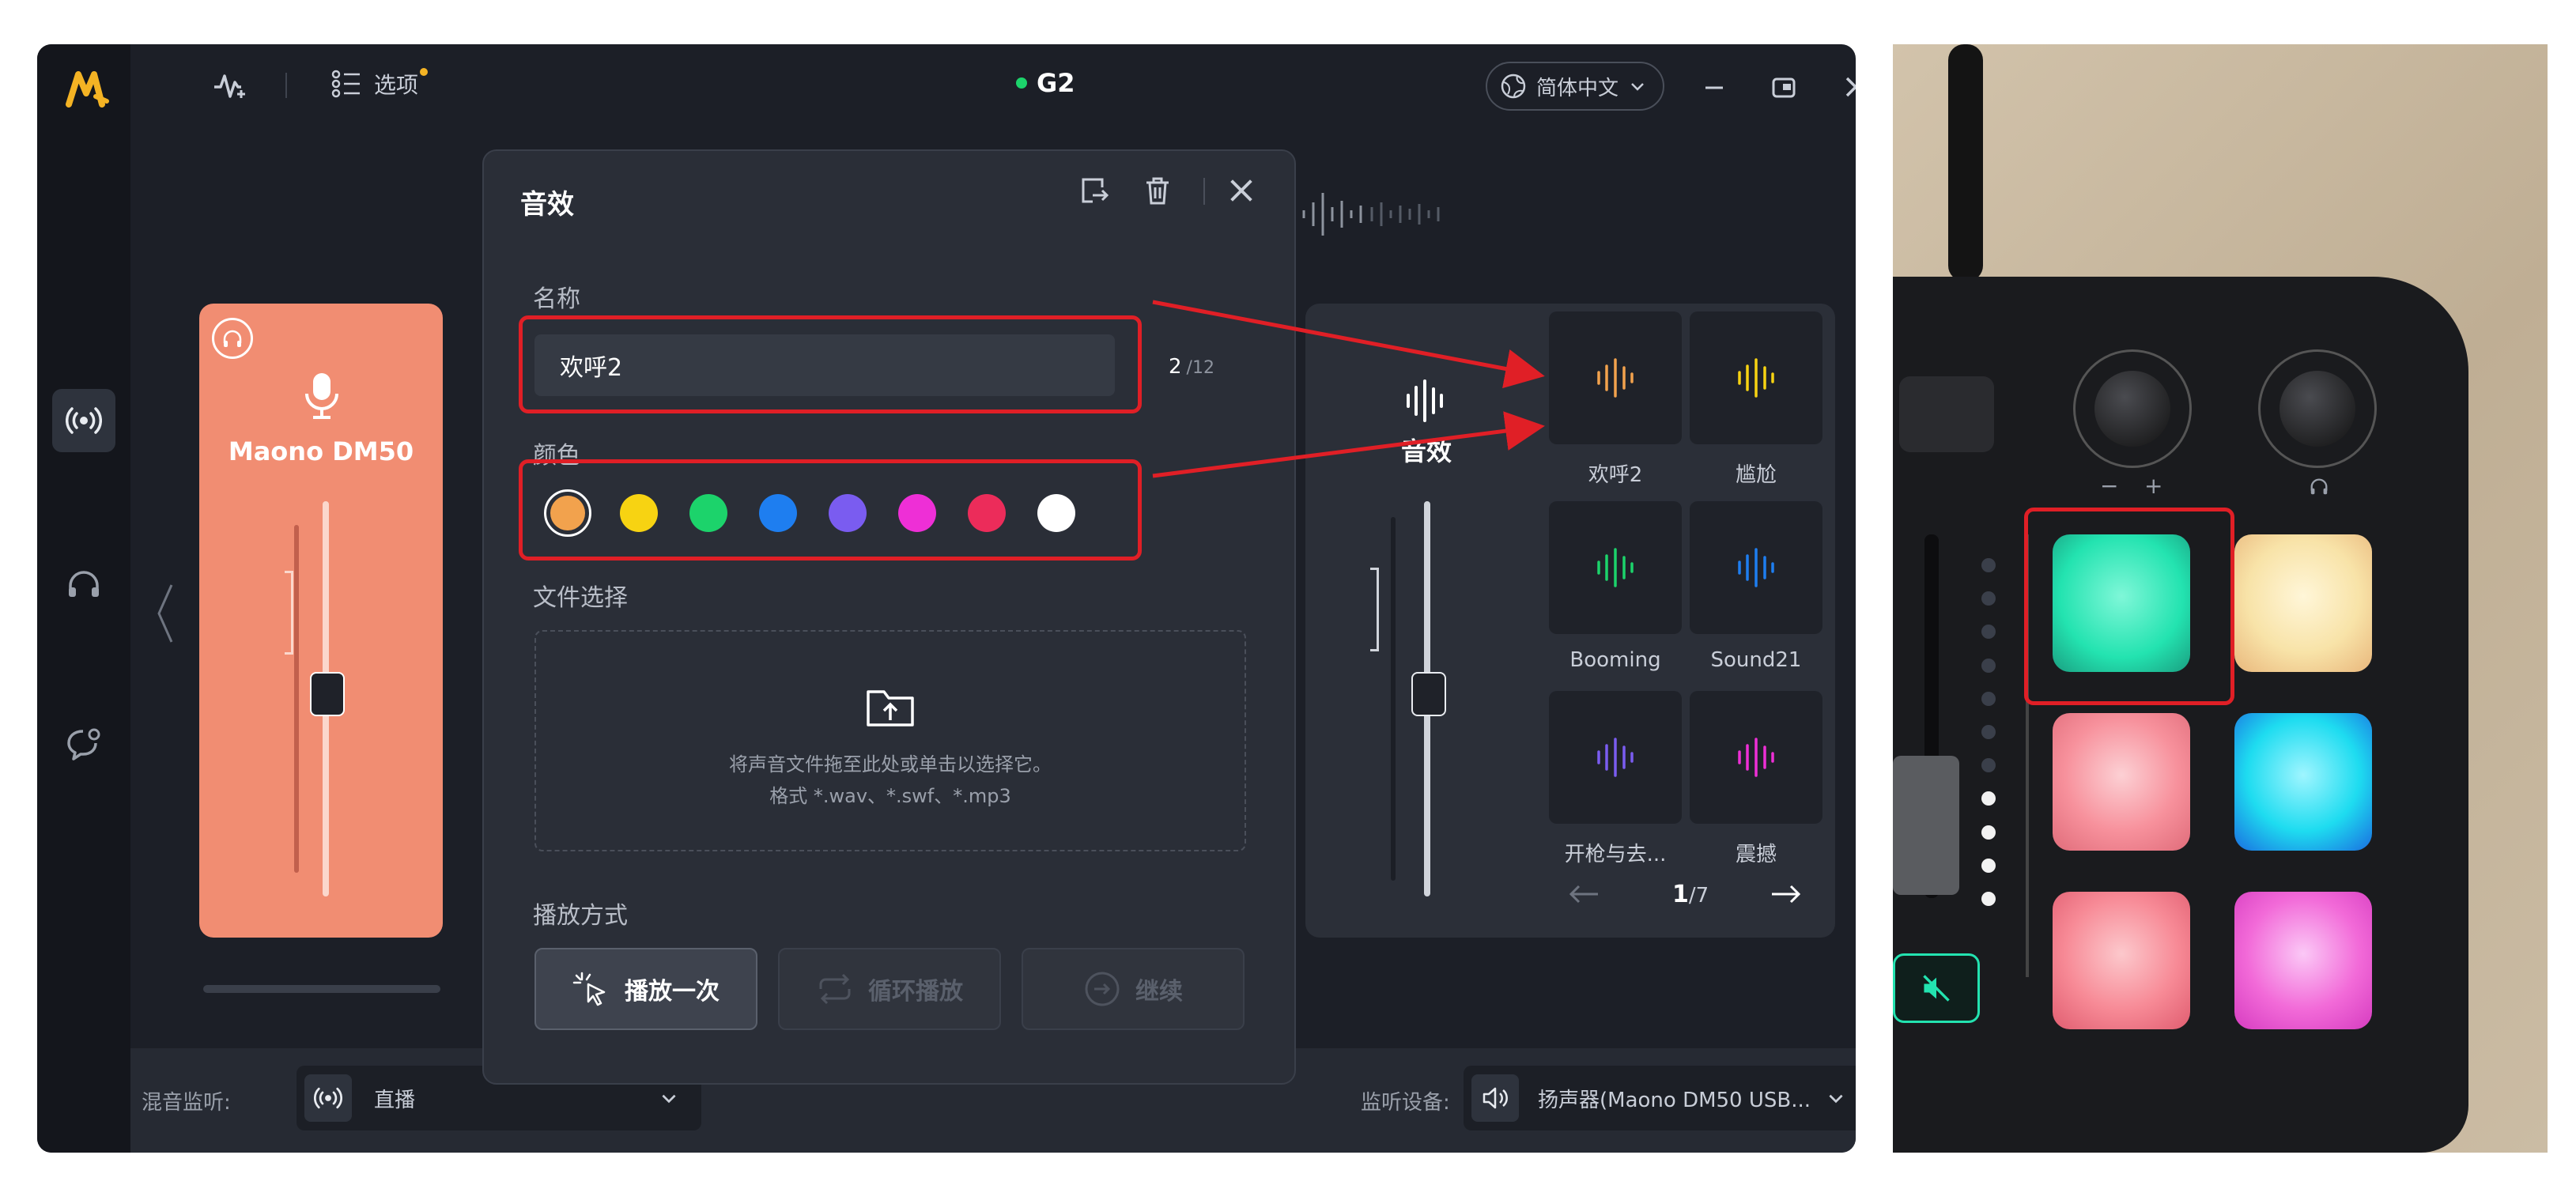 This screenshot has height=1204, width=2576. What do you see at coordinates (2132, 408) in the screenshot?
I see `volume-knob` at bounding box center [2132, 408].